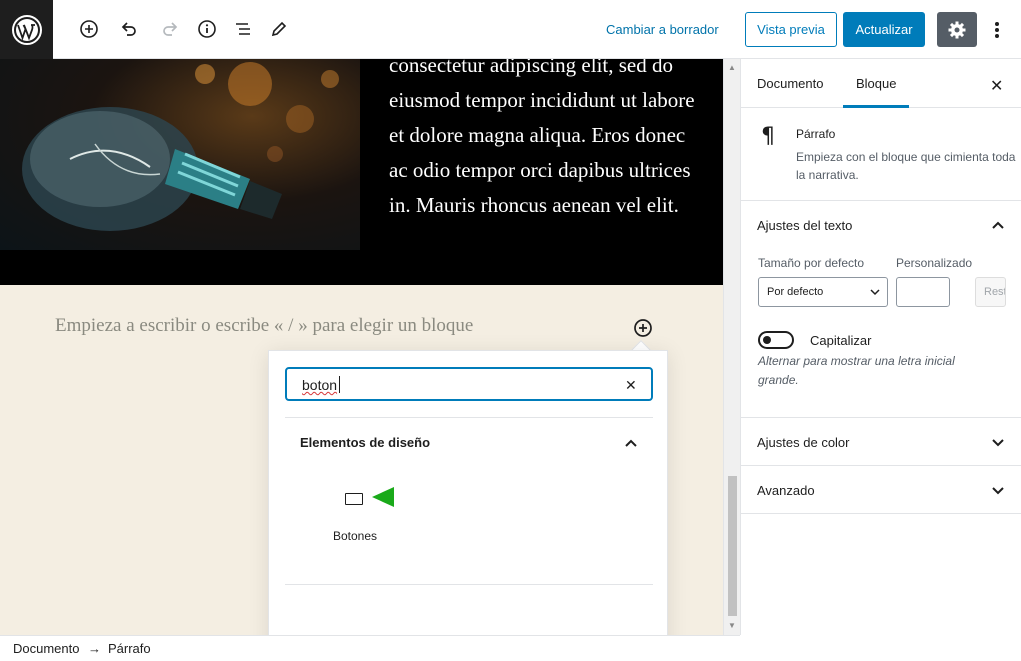 The image size is (1021, 661). Describe the element at coordinates (732, 625) in the screenshot. I see `scroll-down-icon: ▼` at that location.